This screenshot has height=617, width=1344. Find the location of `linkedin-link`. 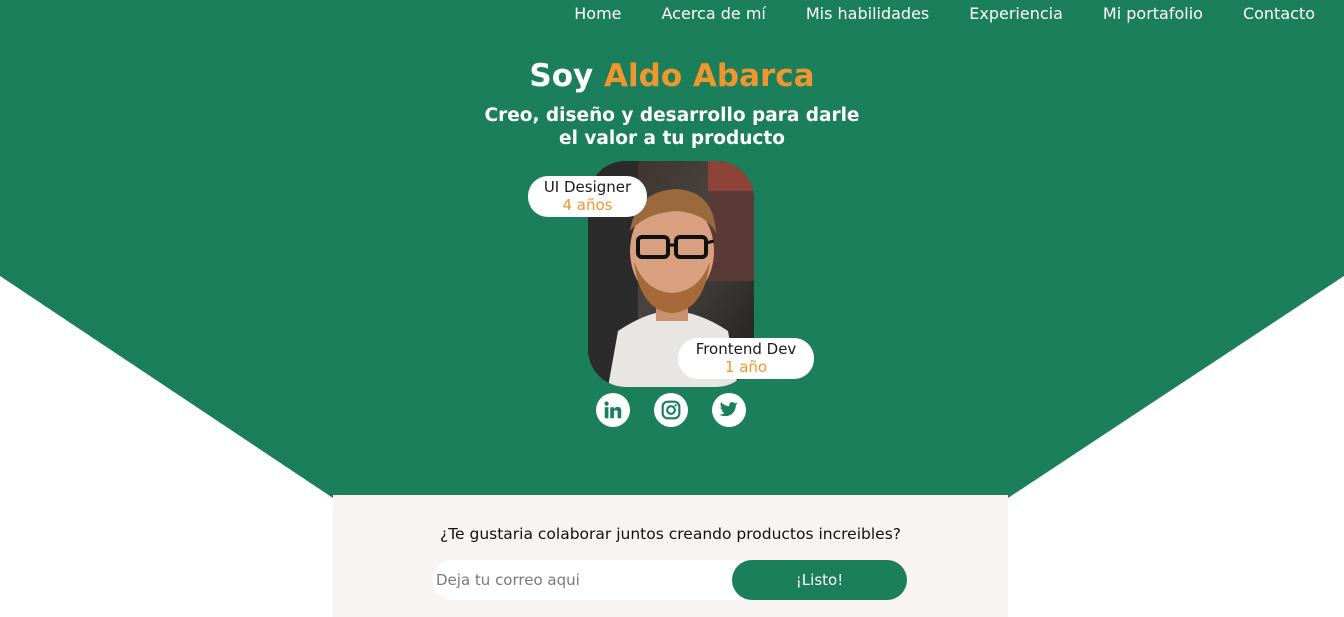

linkedin-link is located at coordinates (613, 410).